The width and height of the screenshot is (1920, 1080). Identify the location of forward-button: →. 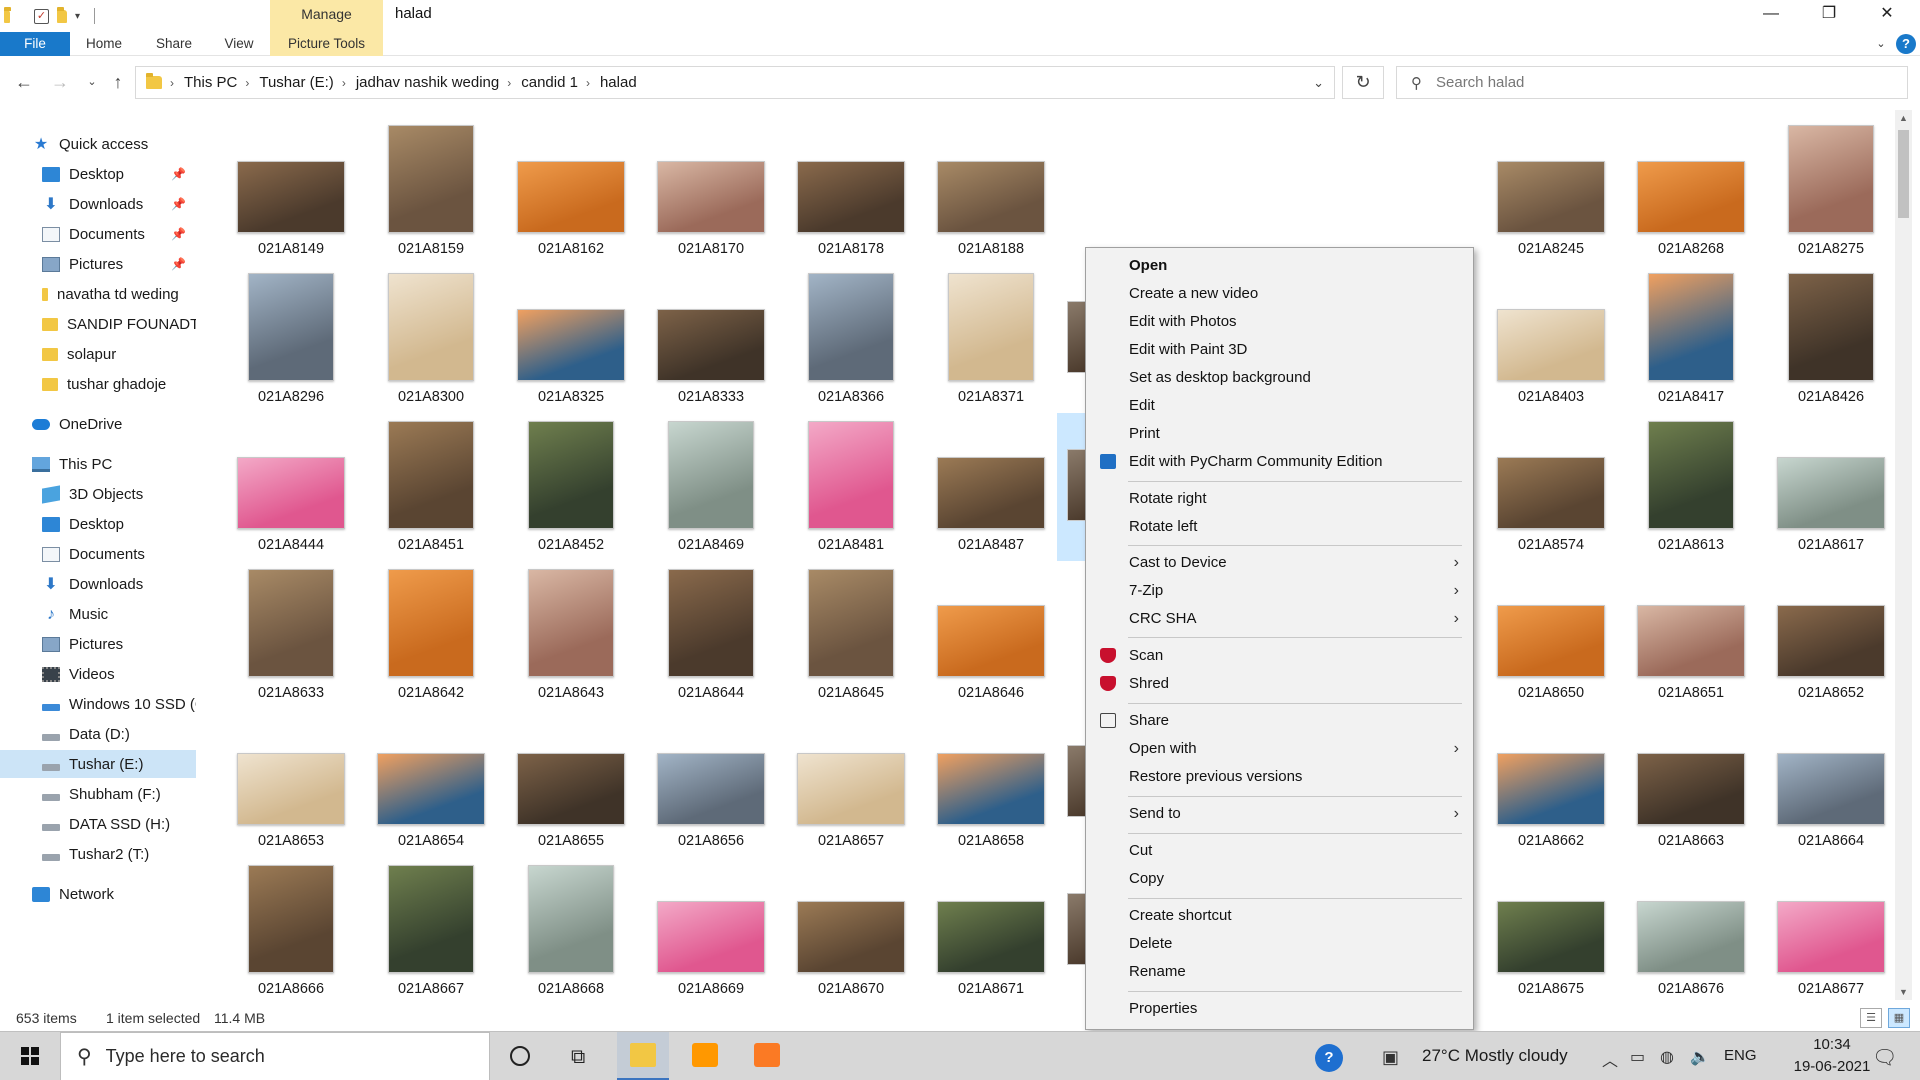
(60, 82).